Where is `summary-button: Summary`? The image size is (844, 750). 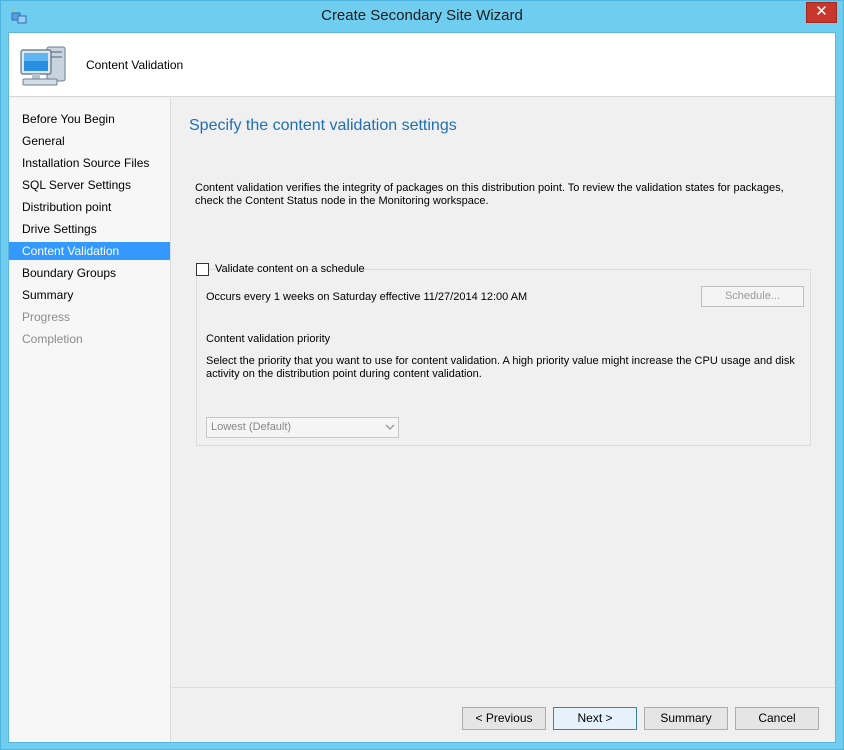
summary-button: Summary is located at coordinates (686, 718).